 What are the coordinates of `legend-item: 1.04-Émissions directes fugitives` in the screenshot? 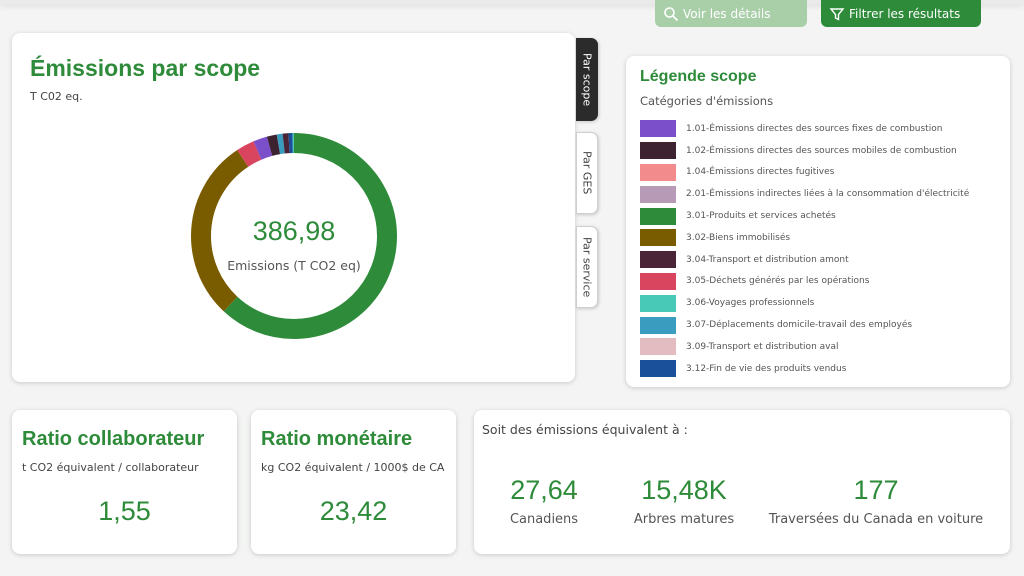 It's located at (804, 173).